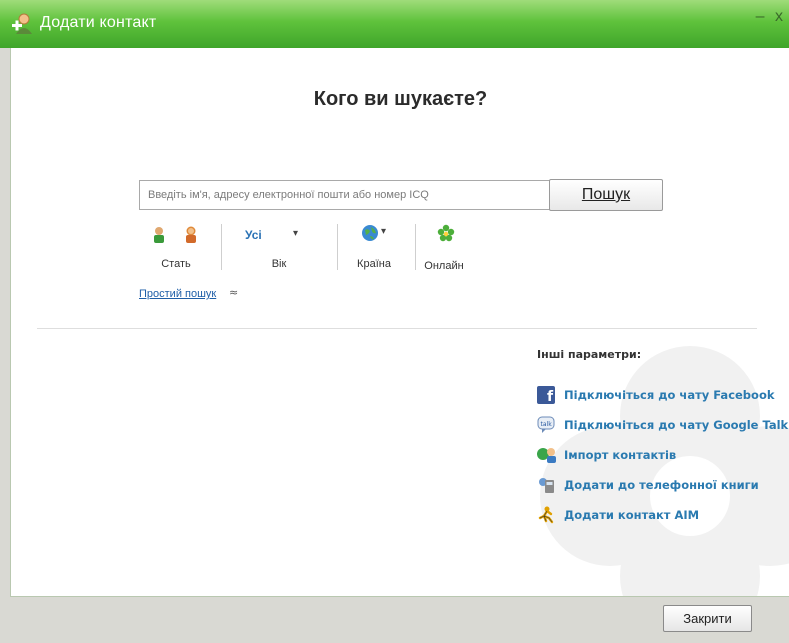 This screenshot has height=643, width=789. What do you see at coordinates (444, 266) in the screenshot?
I see `online-label: Онлайн` at bounding box center [444, 266].